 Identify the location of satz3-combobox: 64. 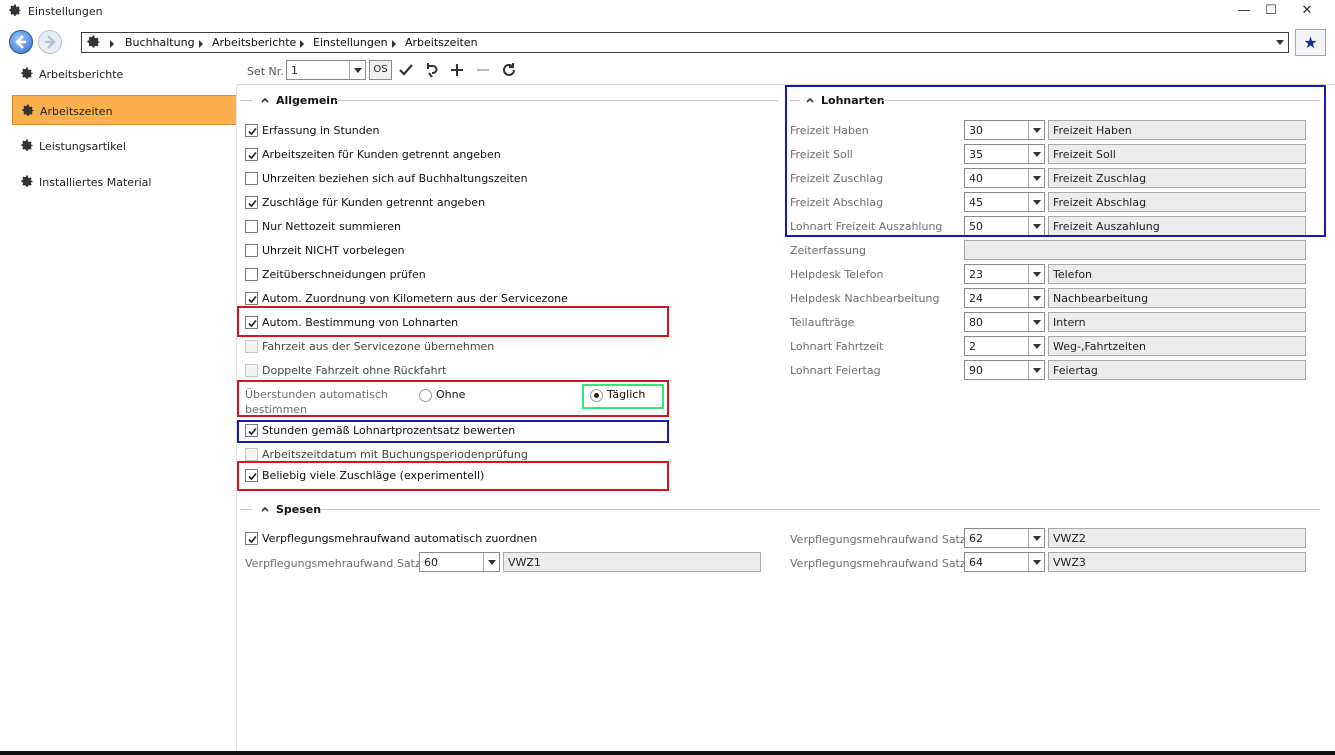
(1004, 562).